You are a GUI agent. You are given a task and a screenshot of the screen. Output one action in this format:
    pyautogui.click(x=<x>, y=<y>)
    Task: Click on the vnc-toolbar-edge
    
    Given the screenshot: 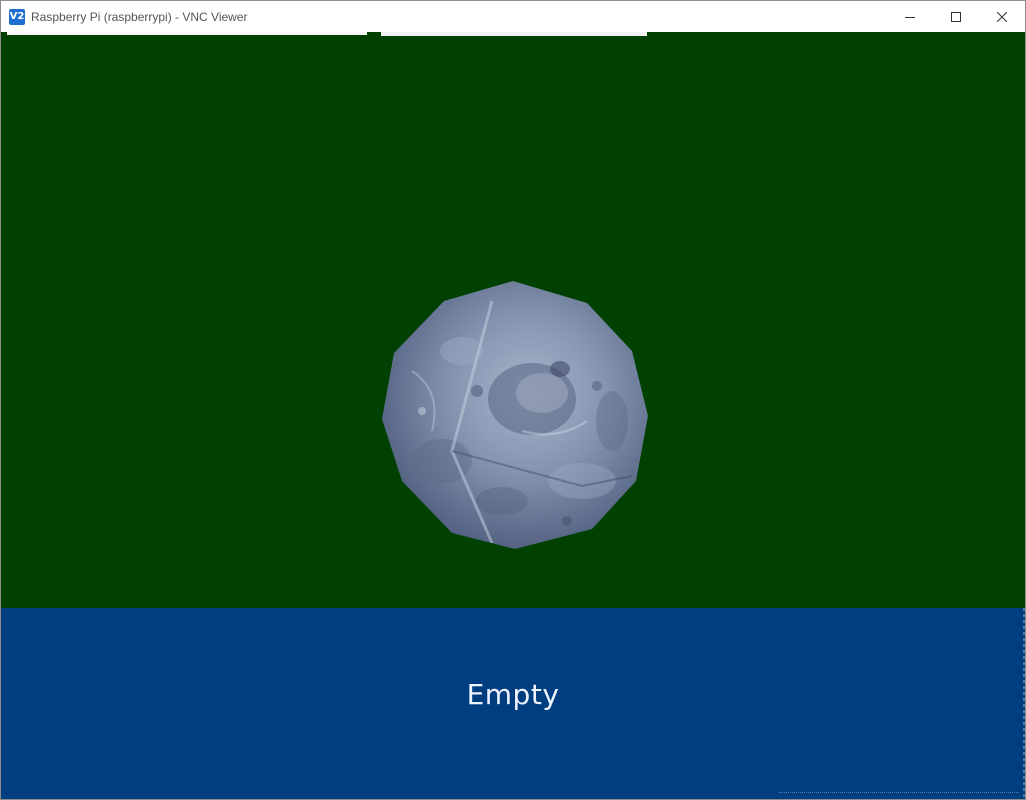 What is the action you would take?
    pyautogui.click(x=187, y=33)
    